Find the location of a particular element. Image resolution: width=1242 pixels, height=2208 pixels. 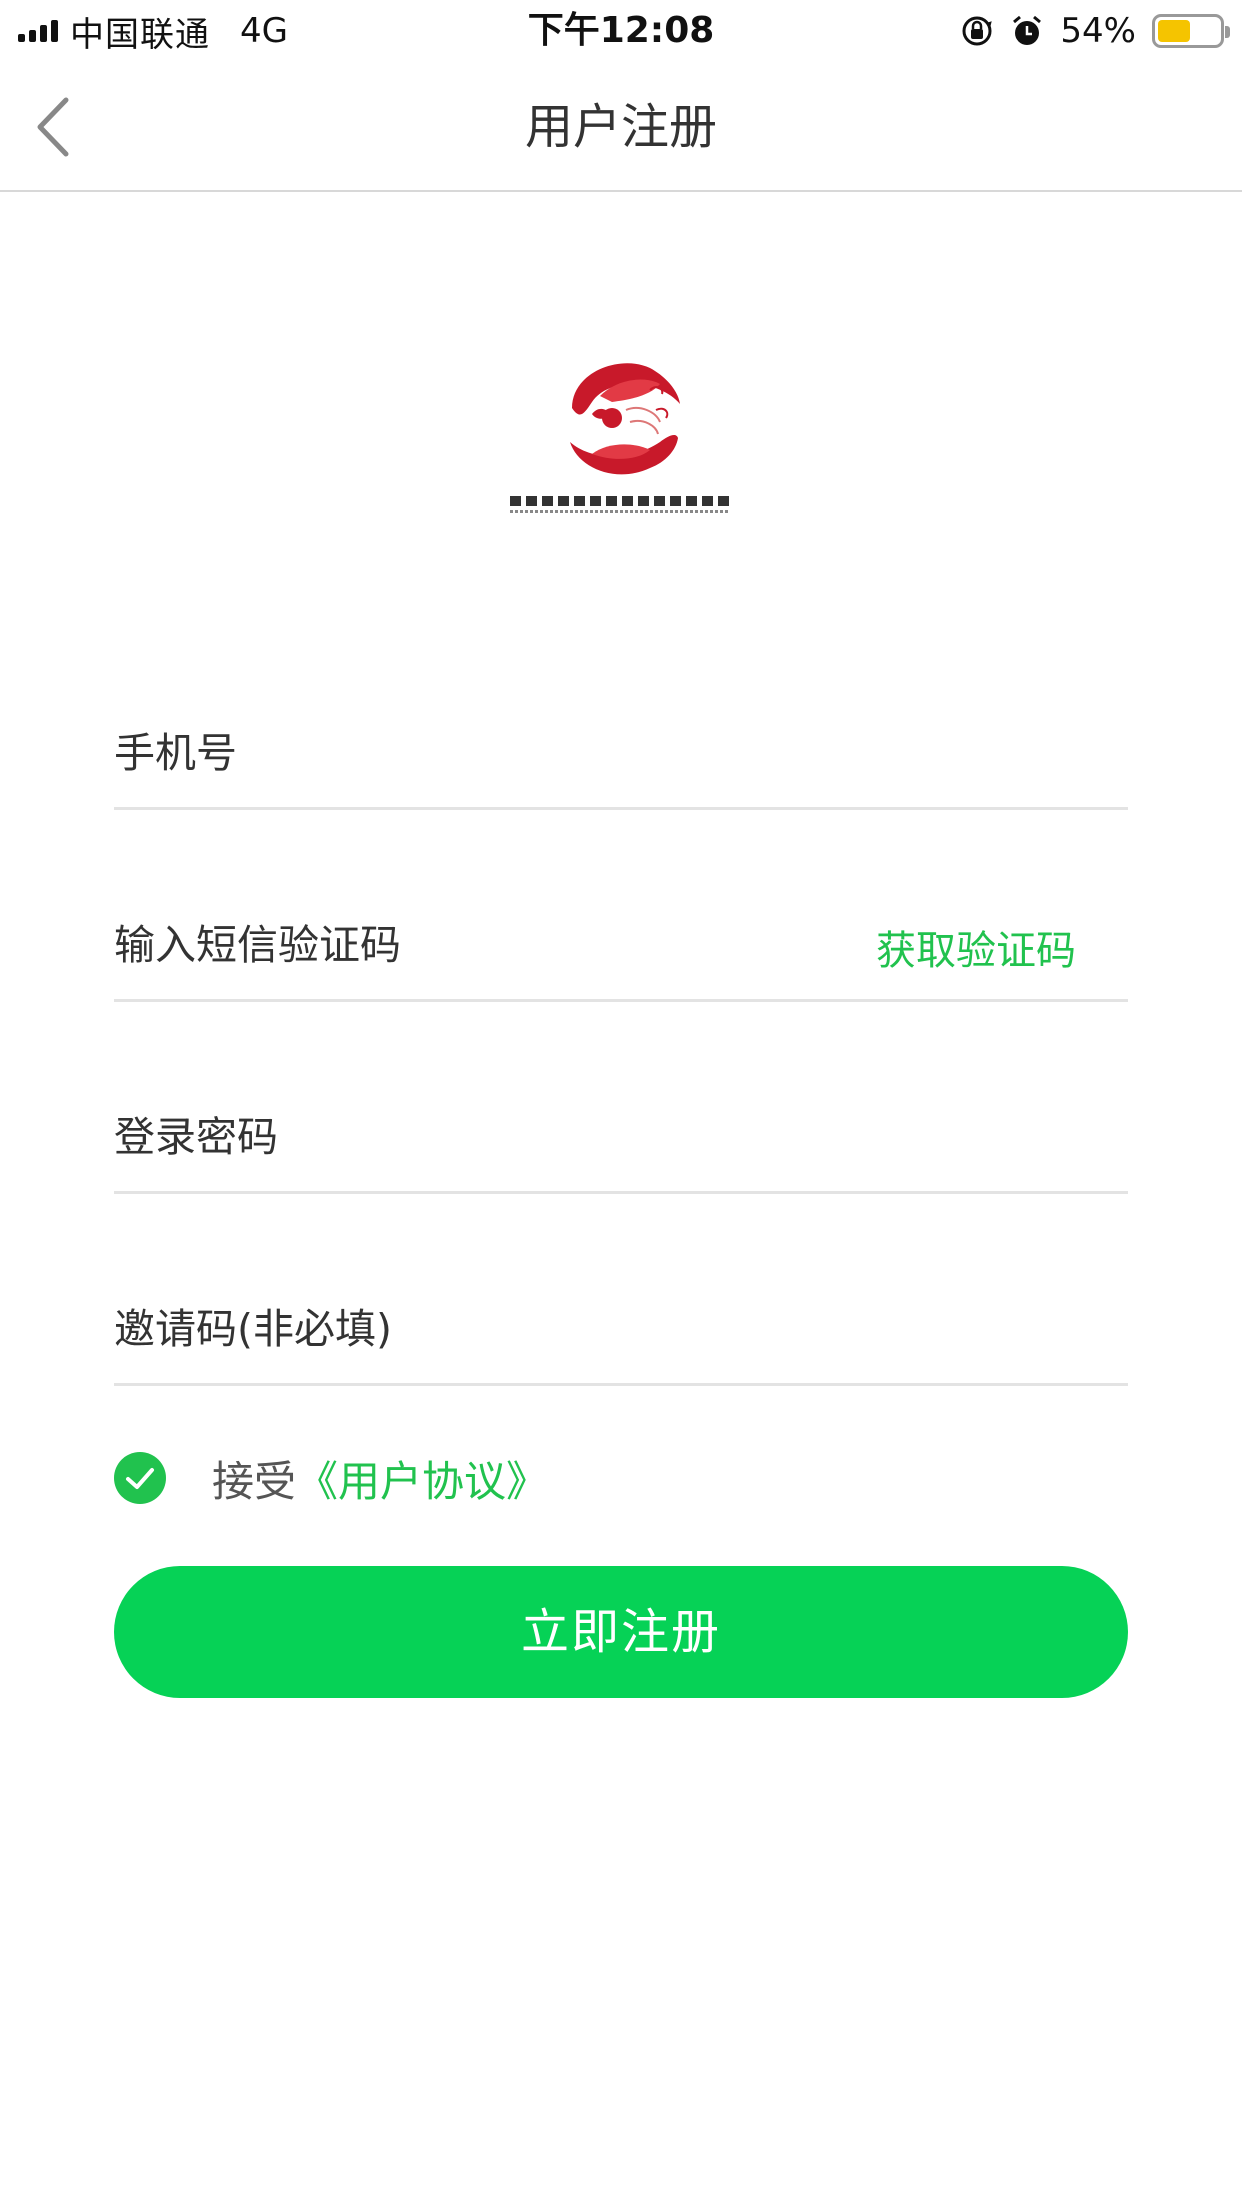

battery-icon is located at coordinates (1191, 31).